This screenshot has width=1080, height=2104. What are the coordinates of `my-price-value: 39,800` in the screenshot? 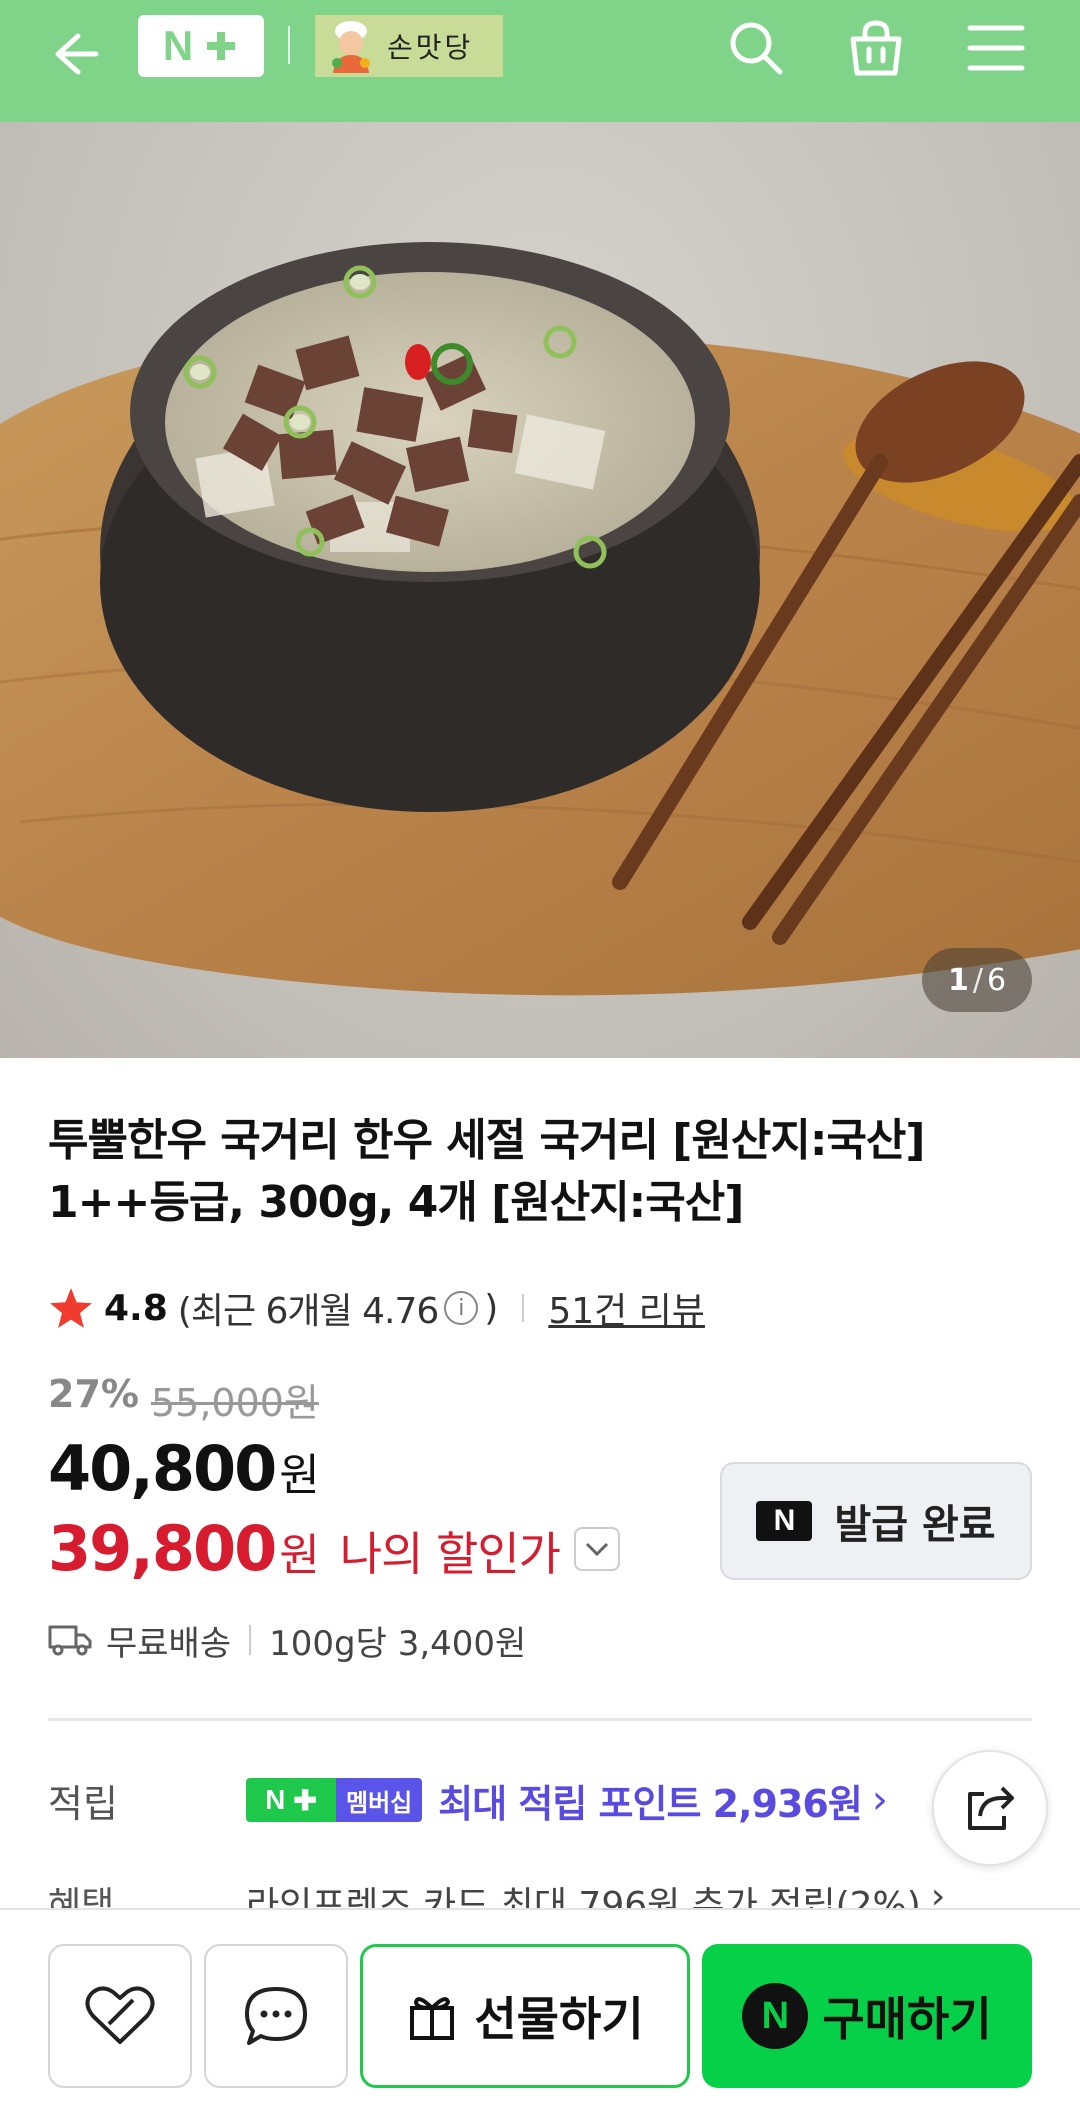 It's located at (162, 1548).